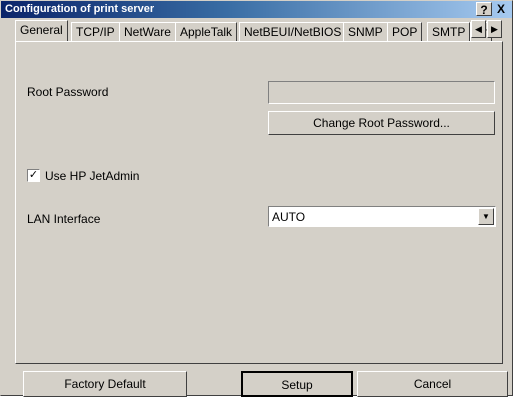  I want to click on title-bar: Configuration of print server ? X, so click(256, 9).